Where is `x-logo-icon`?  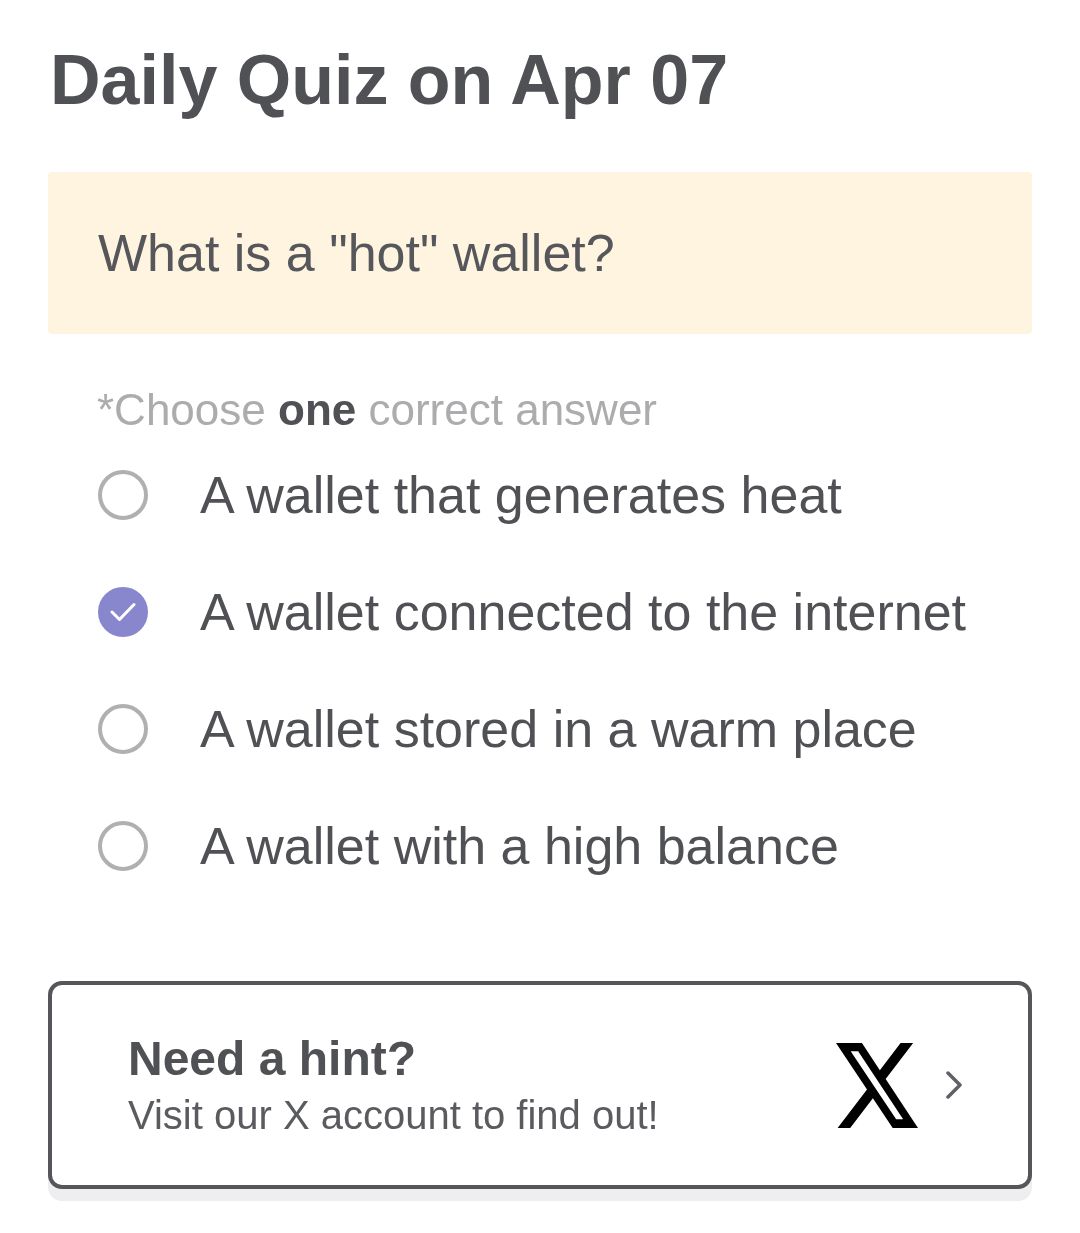
x-logo-icon is located at coordinates (877, 1085).